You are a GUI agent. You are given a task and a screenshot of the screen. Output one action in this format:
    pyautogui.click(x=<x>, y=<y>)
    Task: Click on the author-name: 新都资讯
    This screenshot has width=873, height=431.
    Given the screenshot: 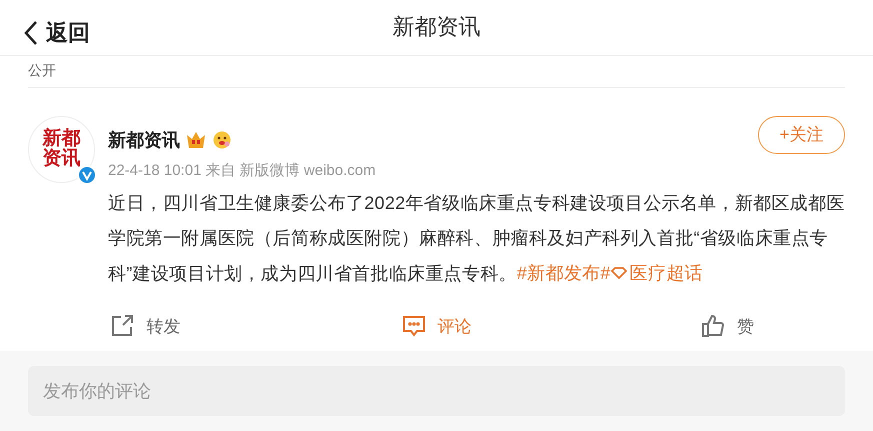 What is the action you would take?
    pyautogui.click(x=144, y=140)
    